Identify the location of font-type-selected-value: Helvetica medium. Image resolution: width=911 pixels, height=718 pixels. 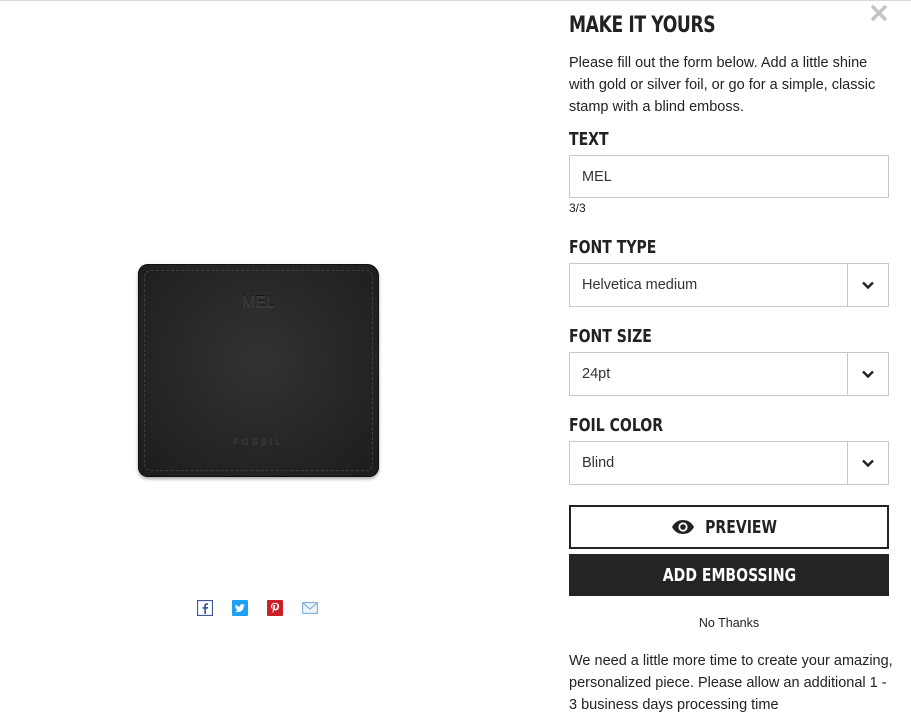
(640, 285).